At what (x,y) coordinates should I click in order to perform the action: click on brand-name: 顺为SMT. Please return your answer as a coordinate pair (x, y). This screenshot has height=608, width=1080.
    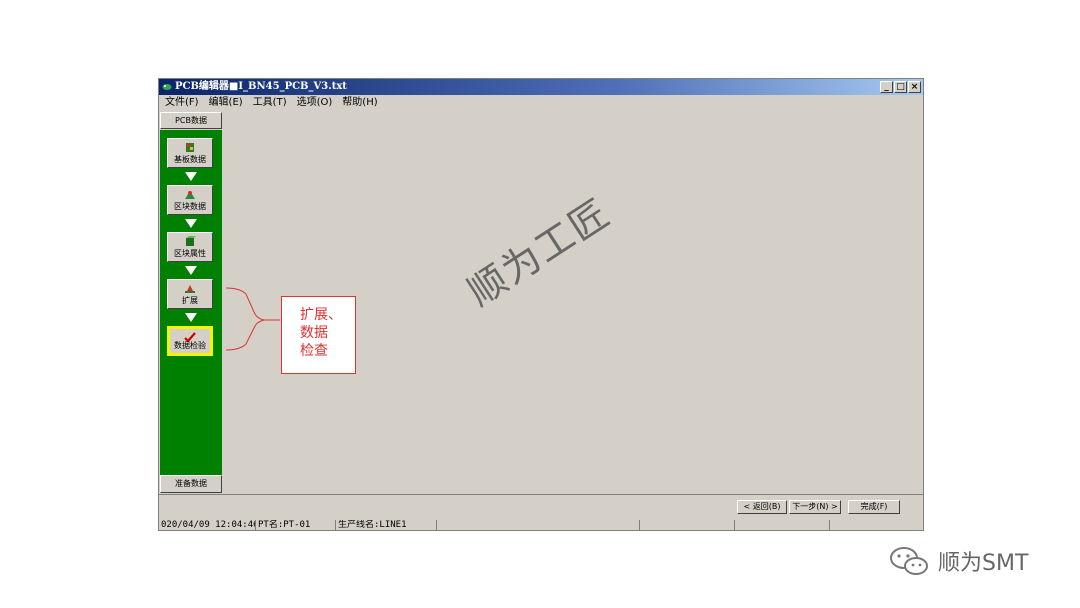
    Looking at the image, I should click on (983, 563).